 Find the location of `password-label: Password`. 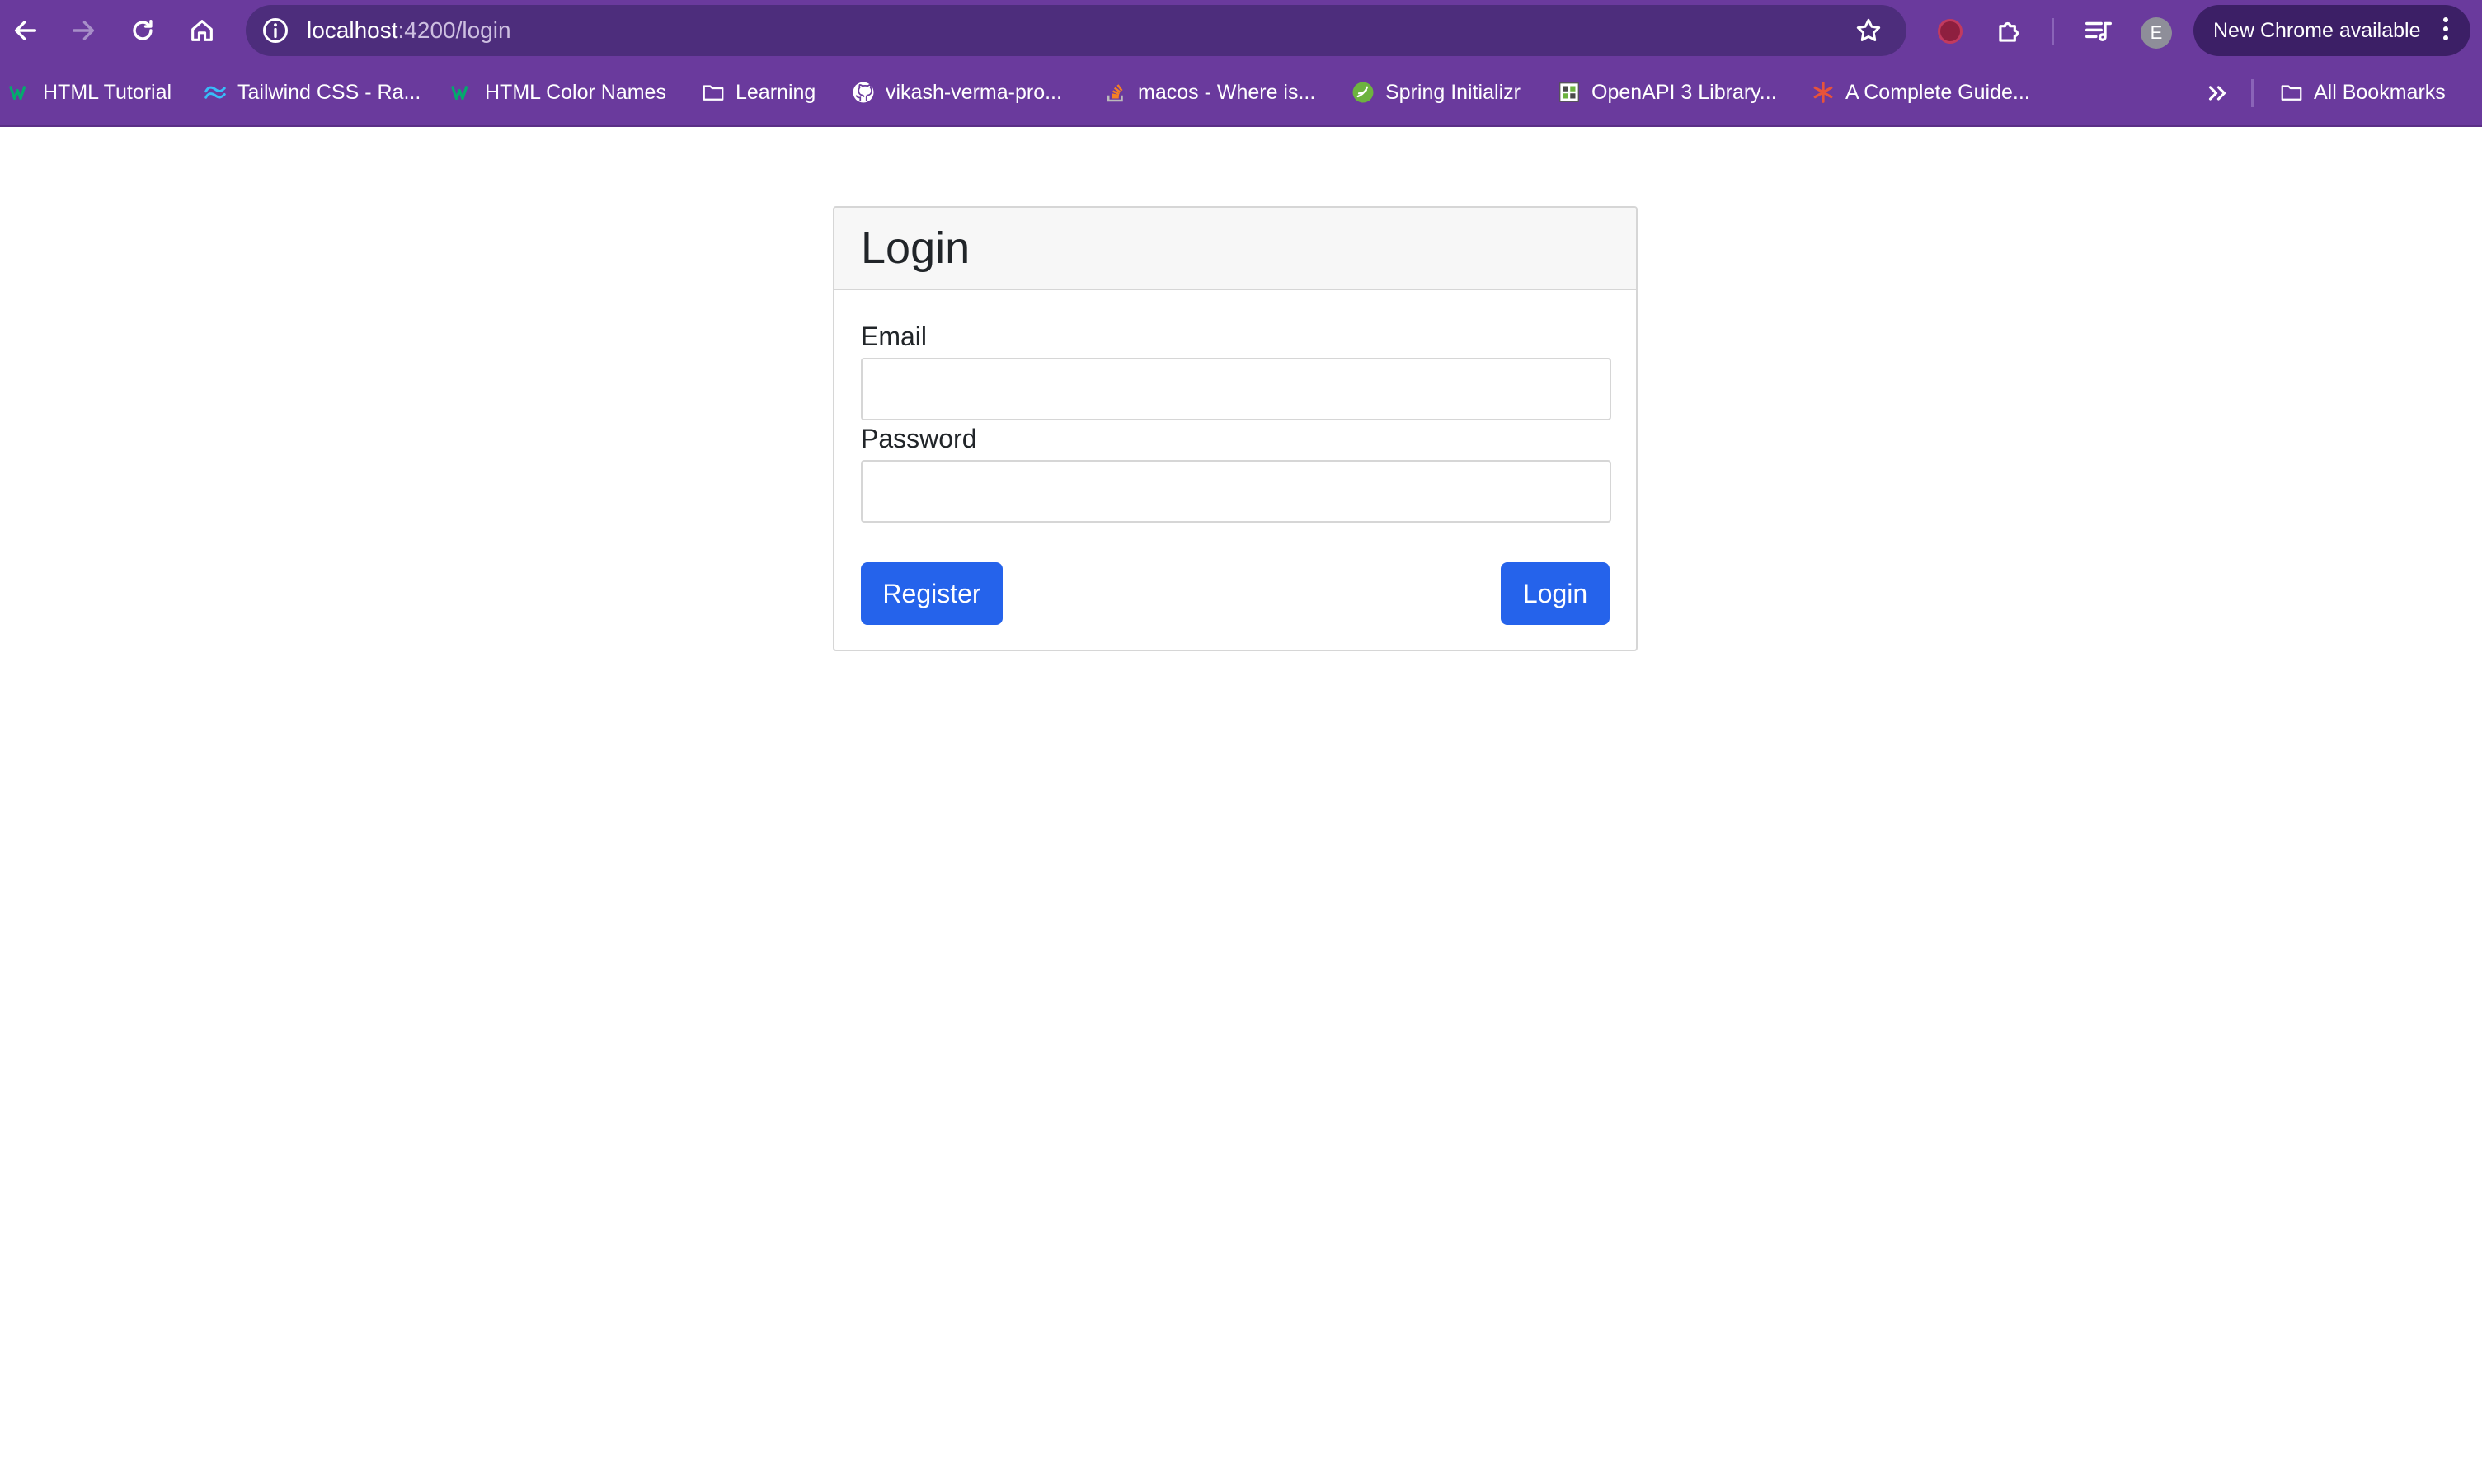

password-label: Password is located at coordinates (919, 438).